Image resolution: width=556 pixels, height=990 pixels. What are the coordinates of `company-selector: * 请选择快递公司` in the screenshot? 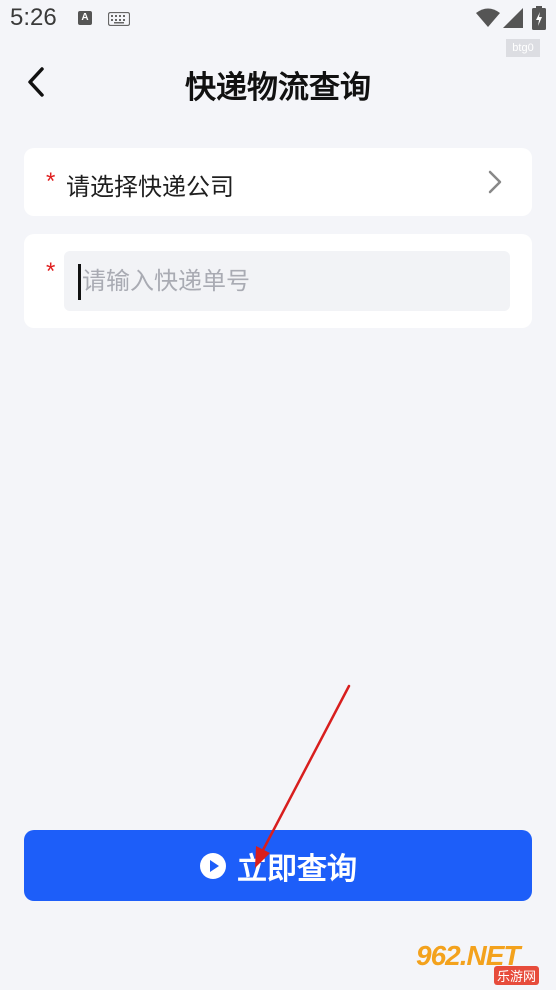 It's located at (278, 182).